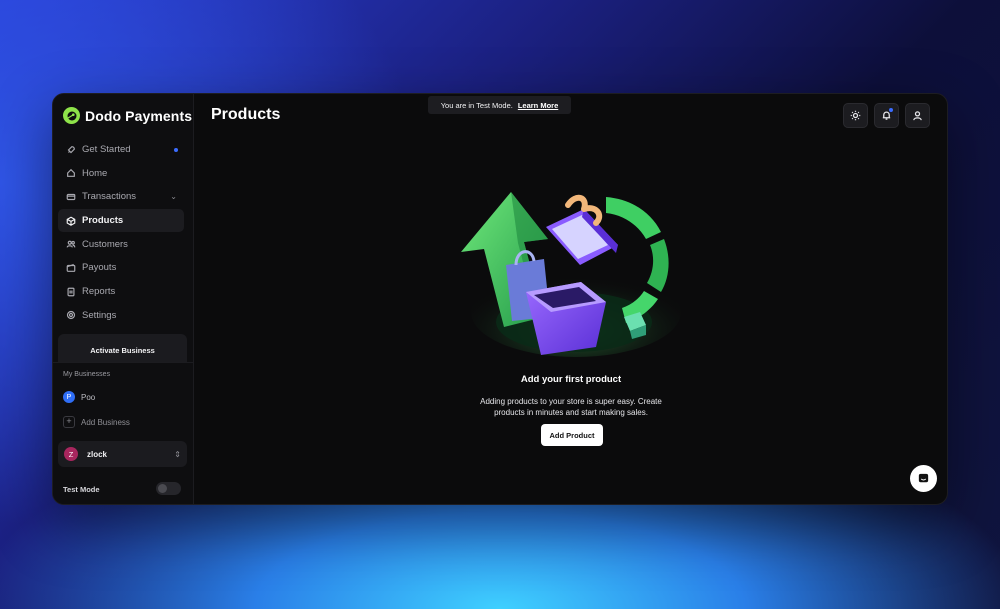 The width and height of the screenshot is (1000, 609). Describe the element at coordinates (121, 315) in the screenshot. I see `sidebar-item-settings: Settings` at that location.